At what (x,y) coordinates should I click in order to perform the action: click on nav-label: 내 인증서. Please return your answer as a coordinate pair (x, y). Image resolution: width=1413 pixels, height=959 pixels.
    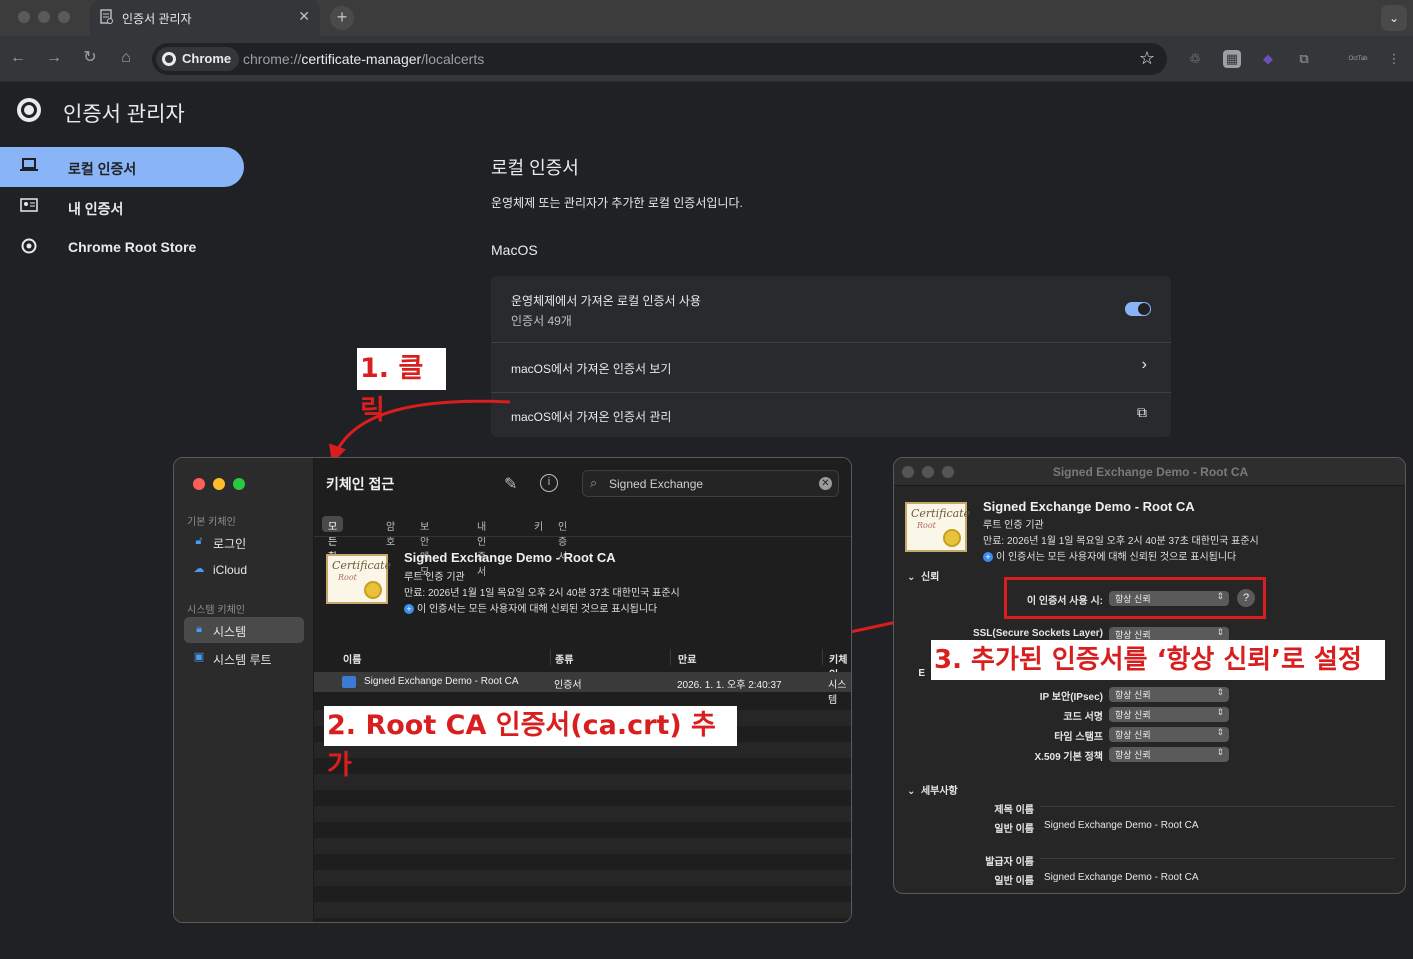
    Looking at the image, I should click on (96, 209).